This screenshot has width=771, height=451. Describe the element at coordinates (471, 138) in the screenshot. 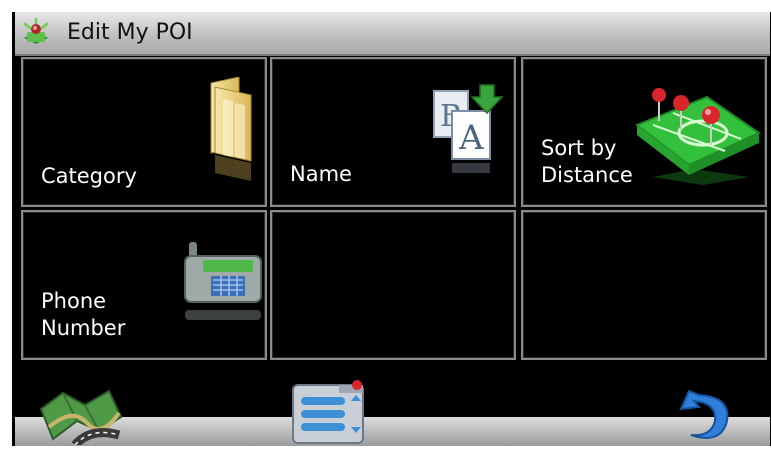

I see `svg-text: A` at that location.